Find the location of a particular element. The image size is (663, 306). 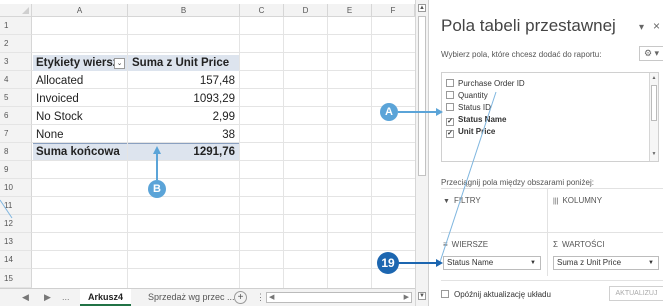

pivot-grand-total-value: 1291,76 is located at coordinates (183, 151).